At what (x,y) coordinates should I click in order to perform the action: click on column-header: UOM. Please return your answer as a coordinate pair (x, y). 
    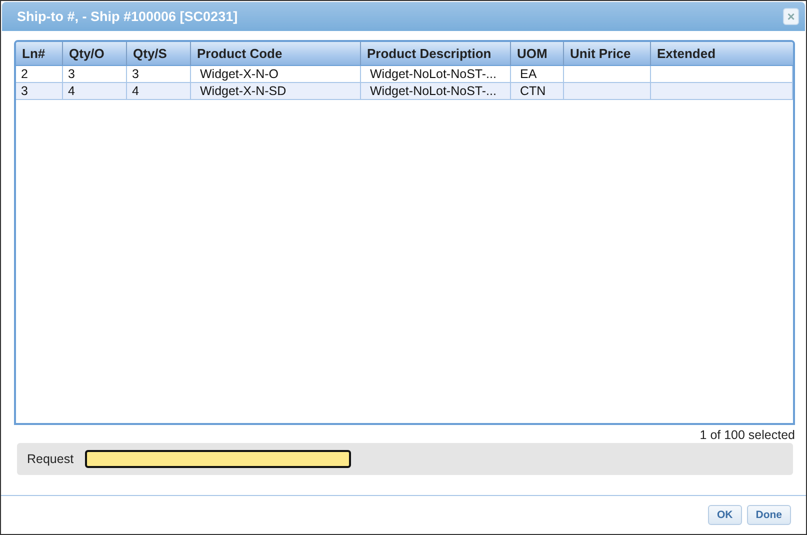
    Looking at the image, I should click on (537, 53).